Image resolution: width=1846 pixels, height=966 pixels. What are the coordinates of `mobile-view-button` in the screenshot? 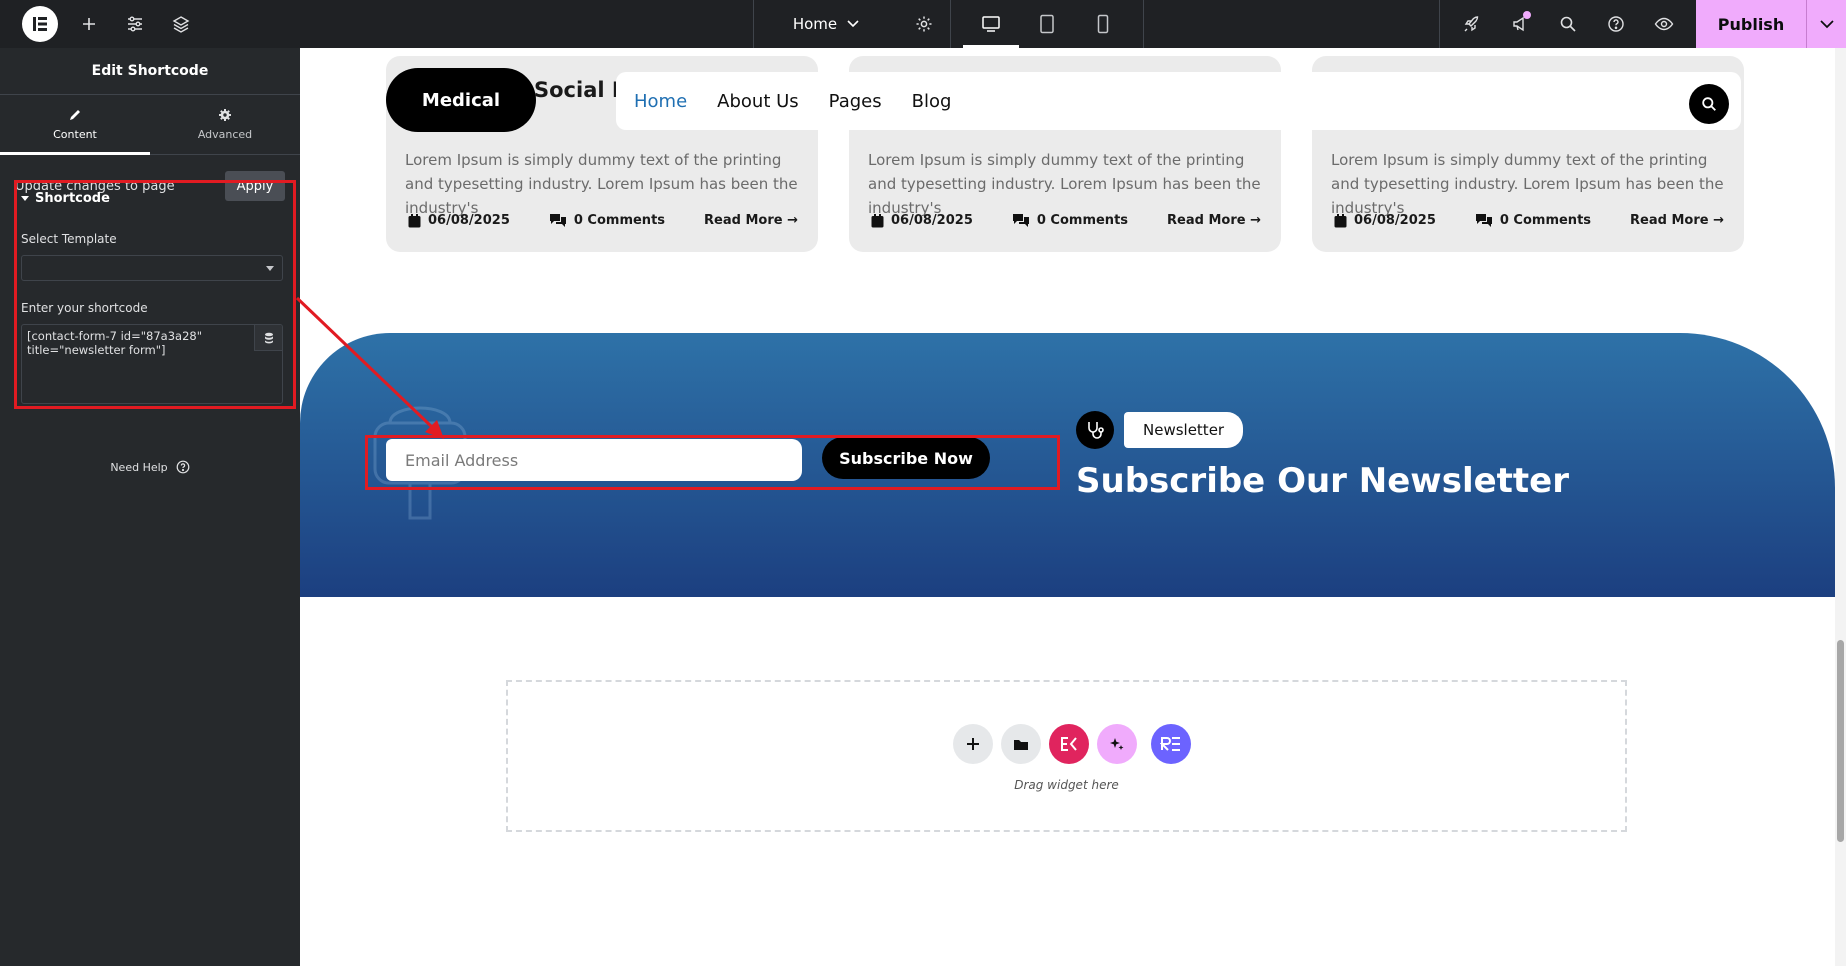 It's located at (1103, 24).